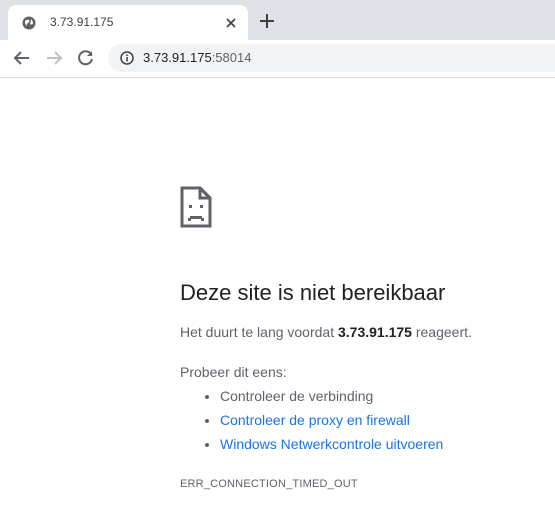 Image resolution: width=555 pixels, height=515 pixels. I want to click on suggestion-network-diagnostics-link: Windows Netwerkcontrole uitvoeren, so click(331, 444).